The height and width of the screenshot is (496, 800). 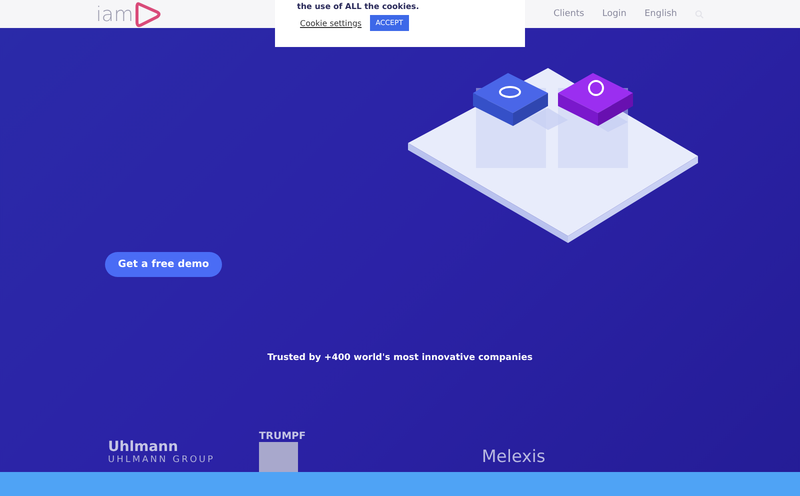 I want to click on client-logo: Uhlmann, so click(x=144, y=446).